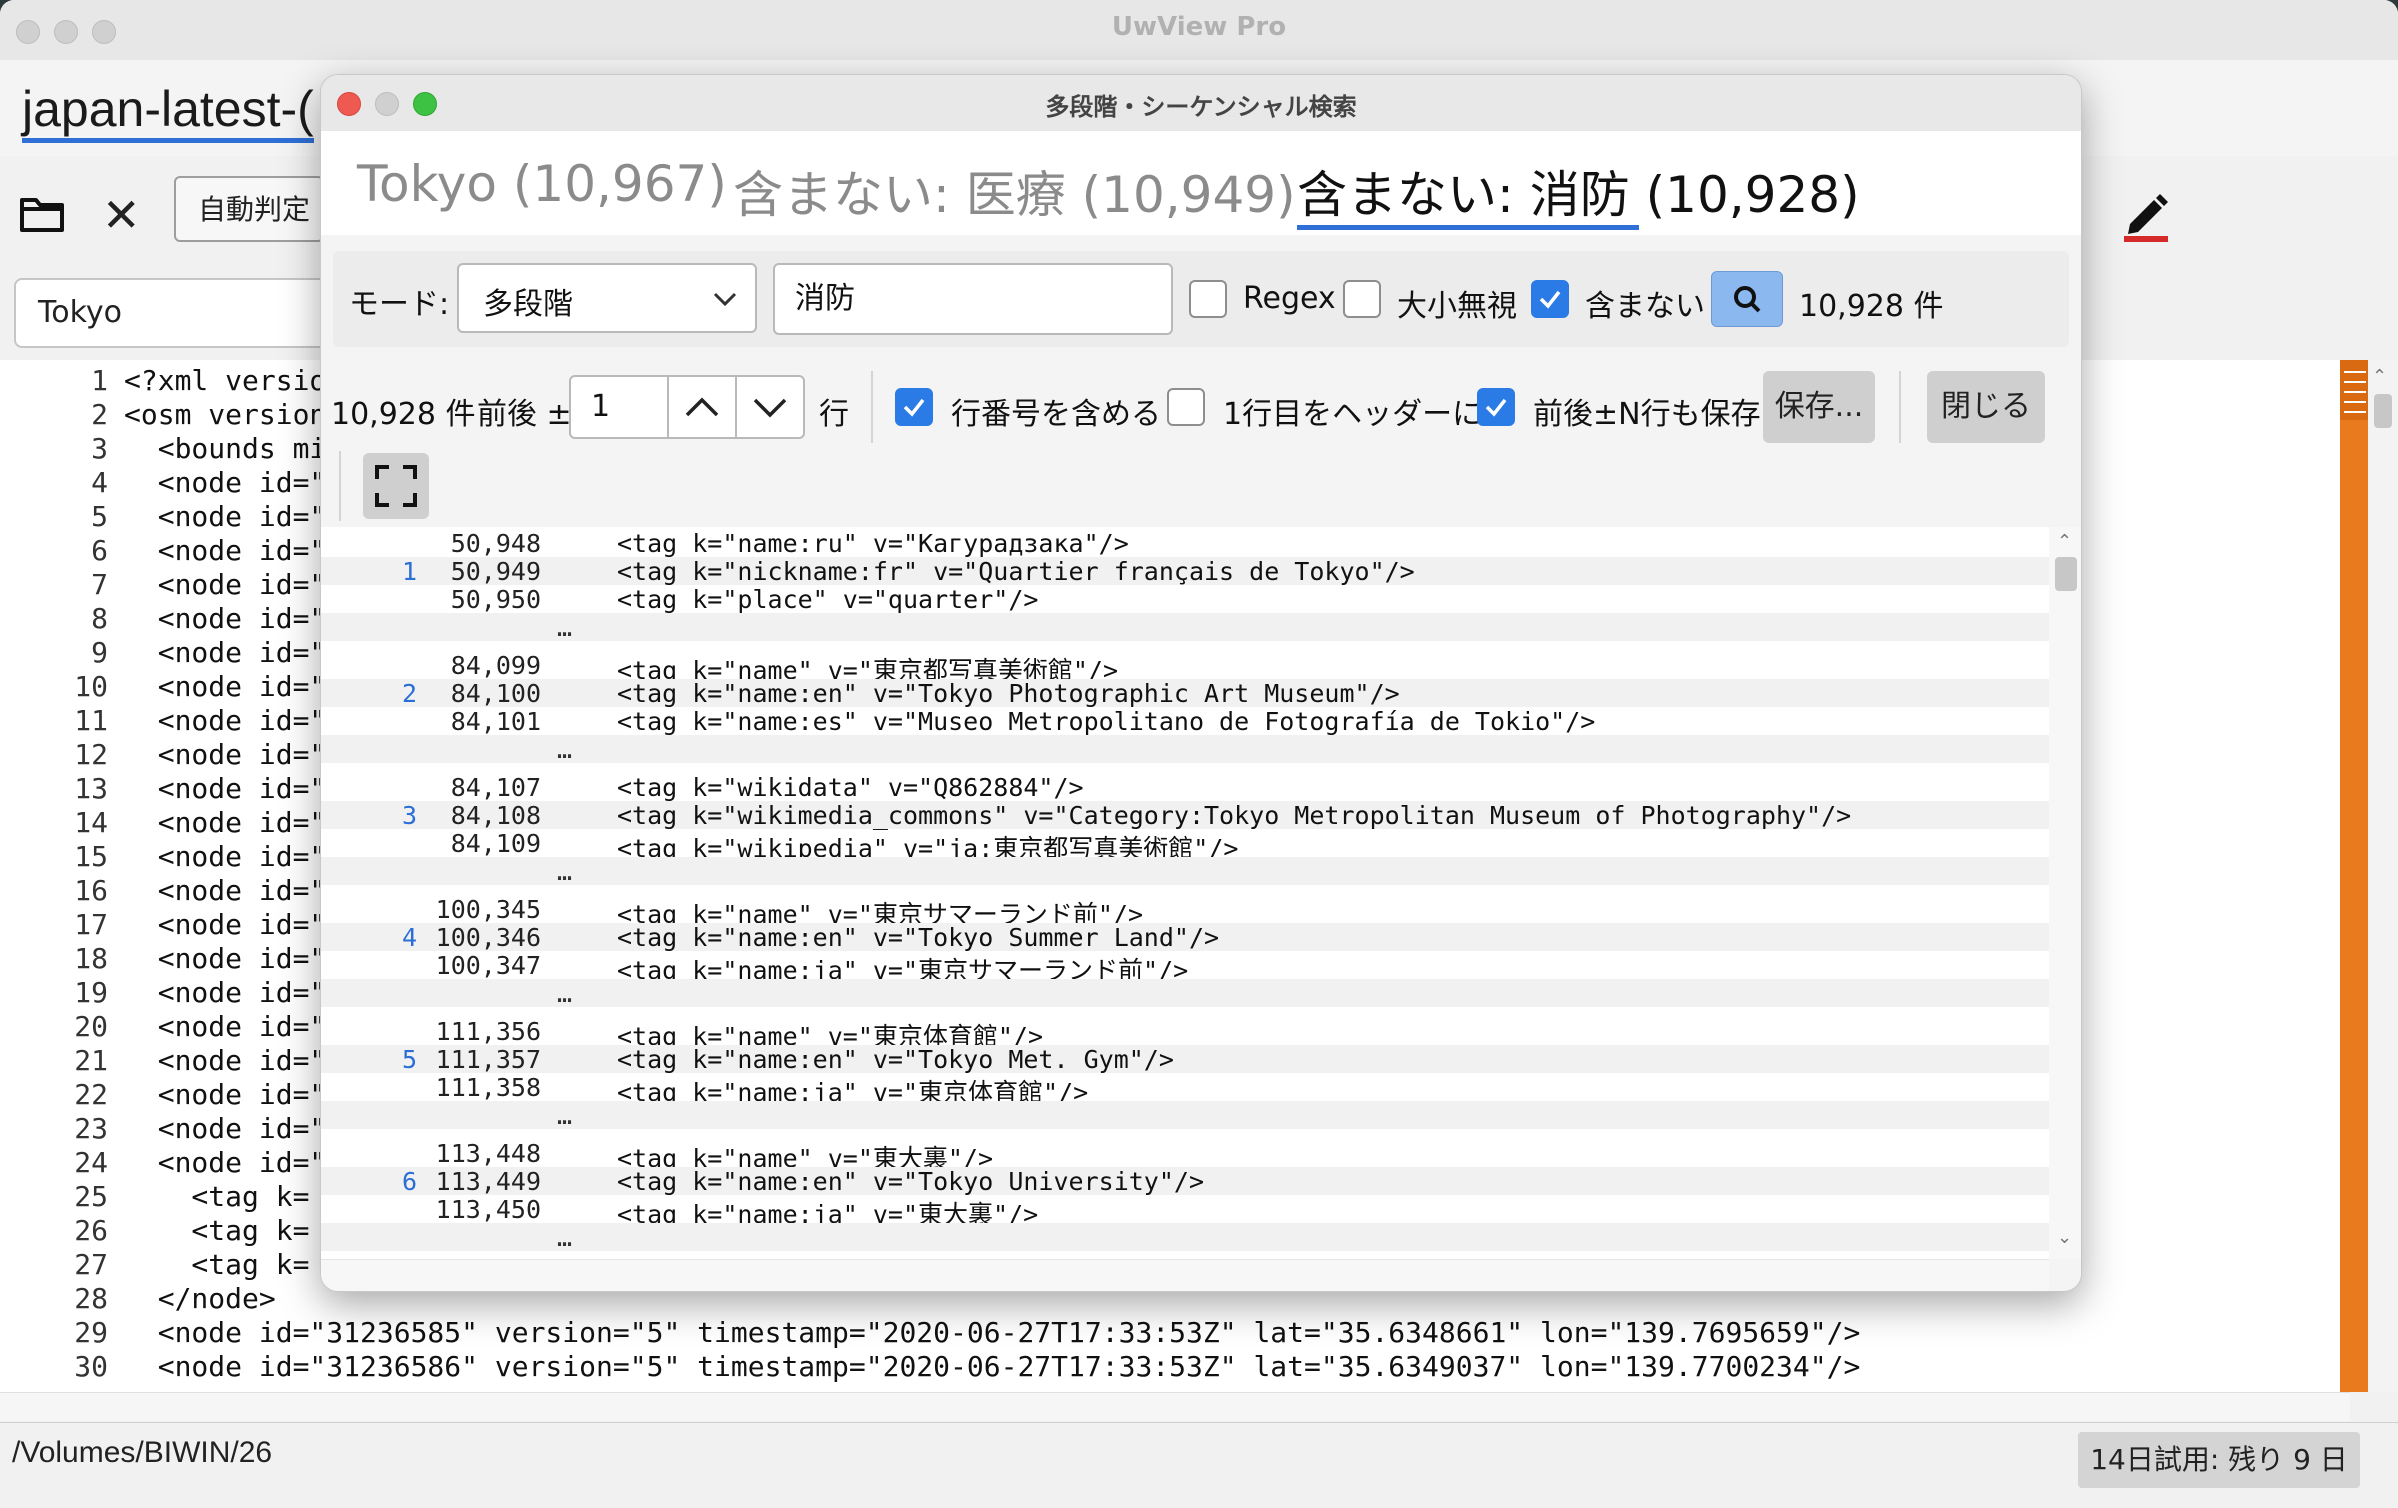  What do you see at coordinates (2064, 1237) in the screenshot?
I see `chevron-down-icon: ⌄` at bounding box center [2064, 1237].